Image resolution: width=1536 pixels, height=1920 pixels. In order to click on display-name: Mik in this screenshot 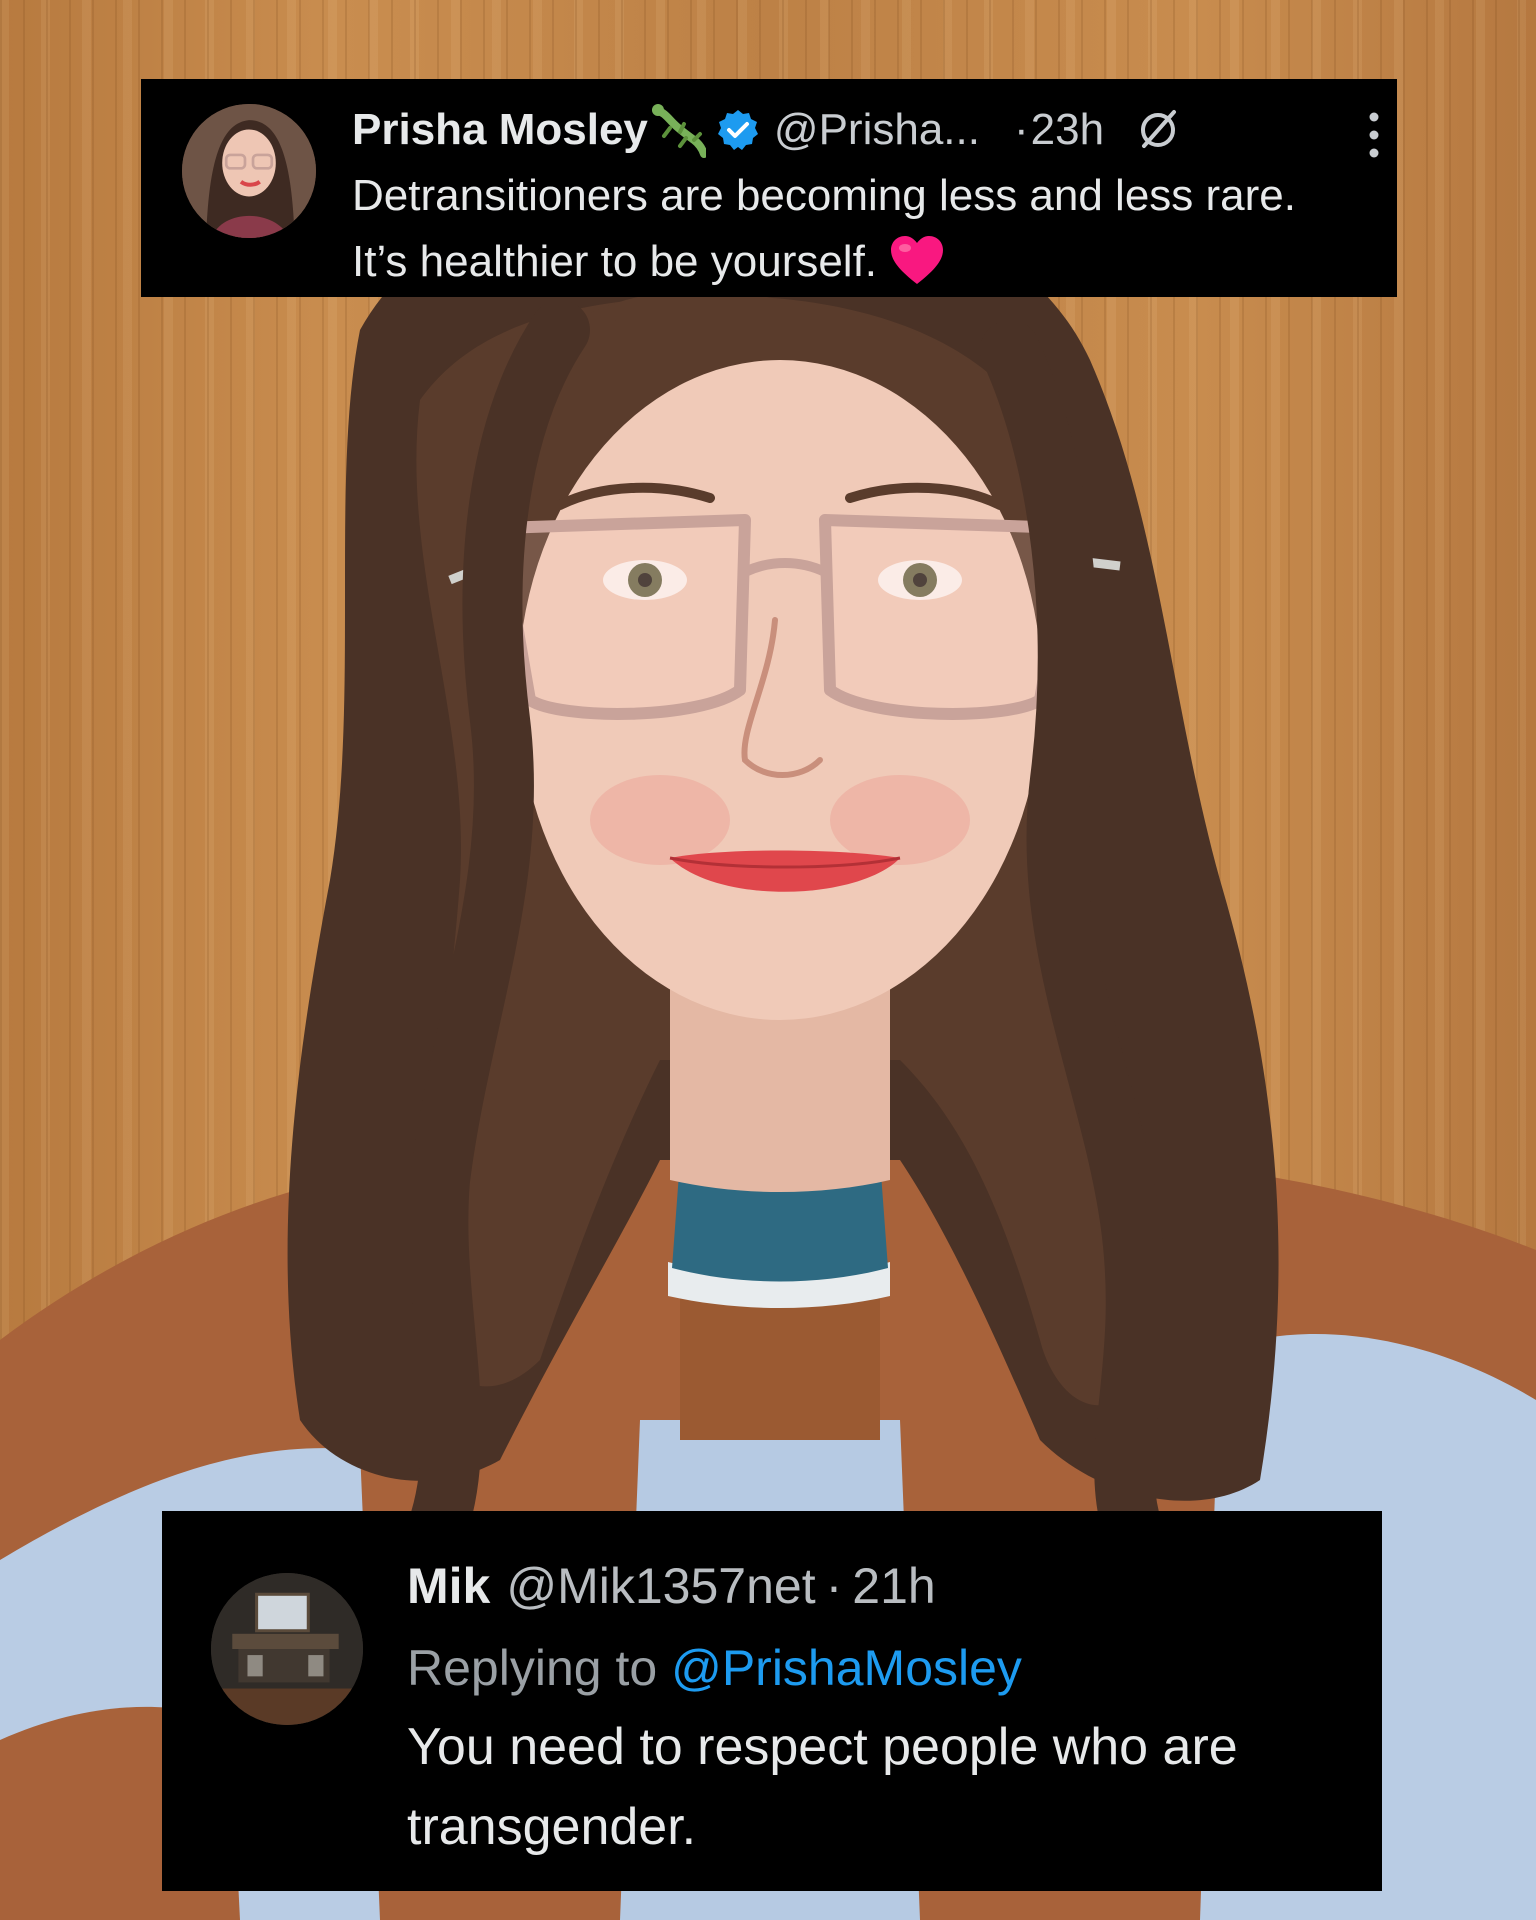, I will do `click(448, 1586)`.